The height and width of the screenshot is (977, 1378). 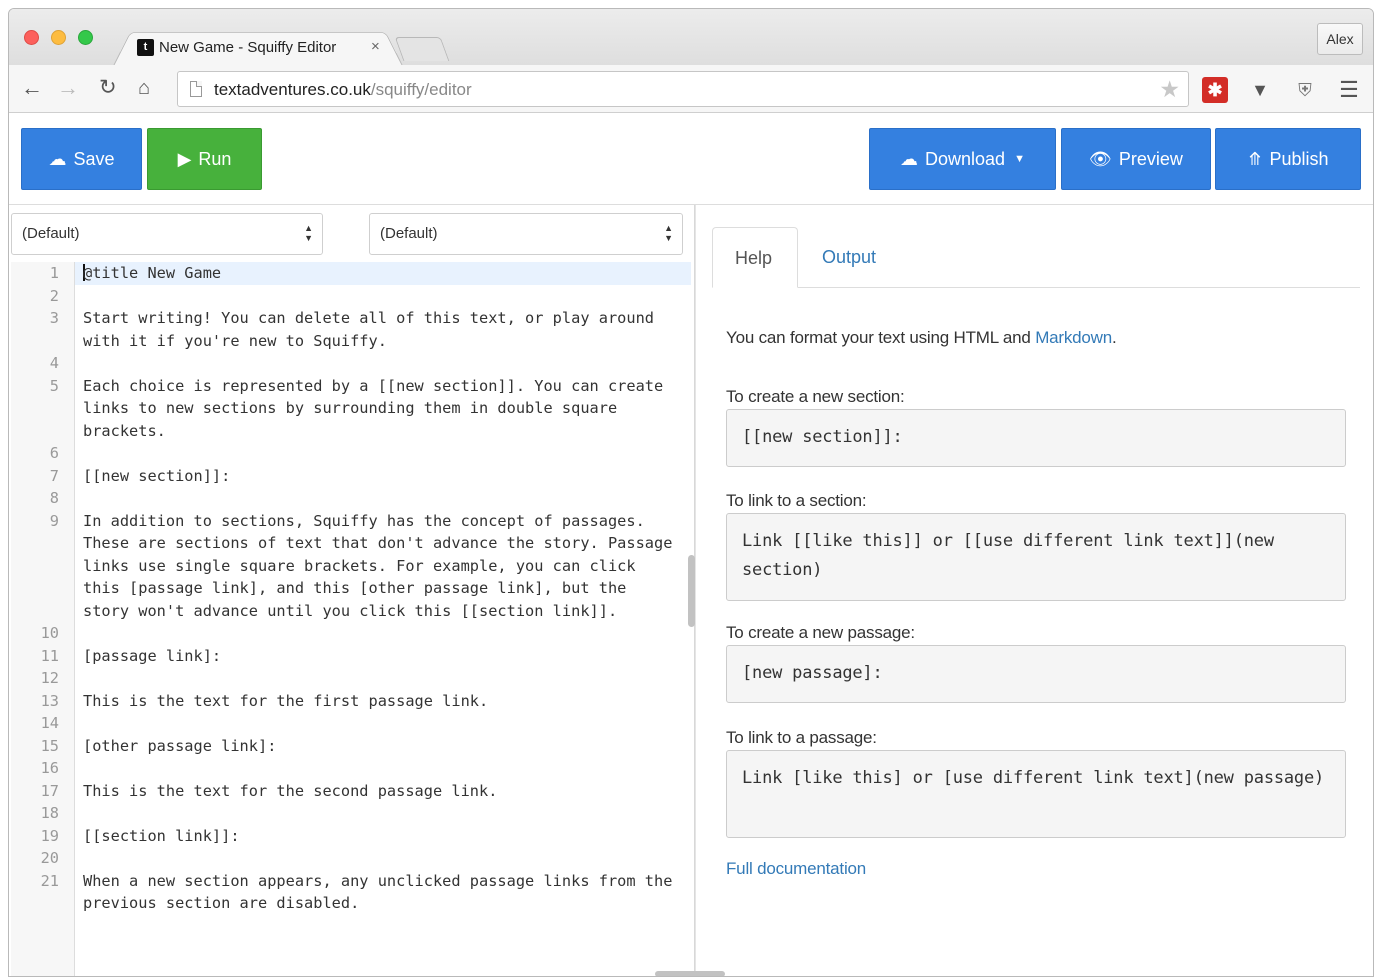 I want to click on editor-line: 12, so click(x=351, y=678).